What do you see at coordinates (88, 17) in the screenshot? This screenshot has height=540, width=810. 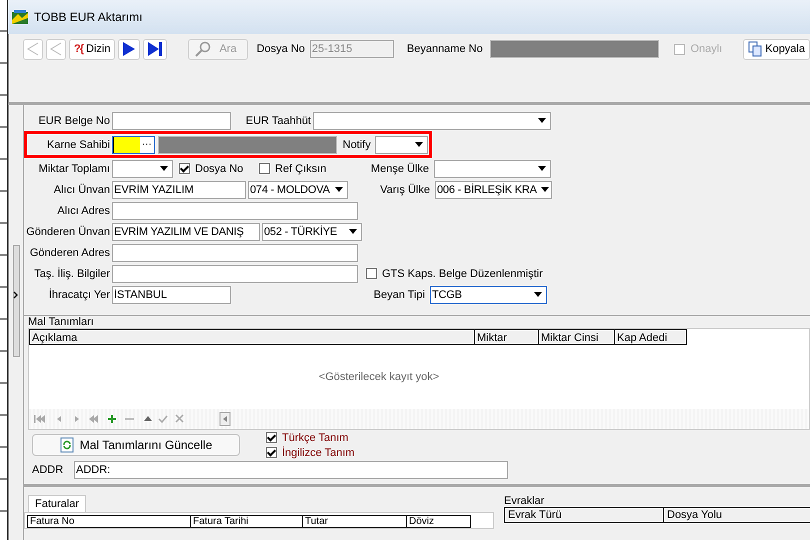 I see `window-title: TOBB EUR Aktarımı` at bounding box center [88, 17].